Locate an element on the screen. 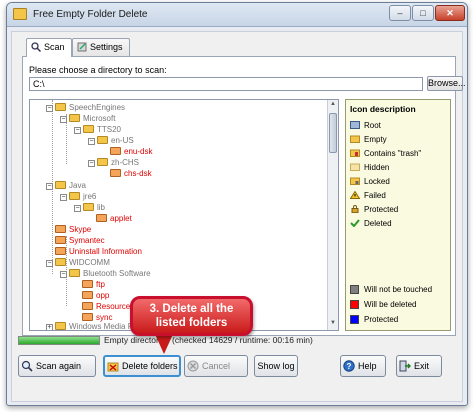 The image size is (474, 412). exit-button: Exit is located at coordinates (419, 366).